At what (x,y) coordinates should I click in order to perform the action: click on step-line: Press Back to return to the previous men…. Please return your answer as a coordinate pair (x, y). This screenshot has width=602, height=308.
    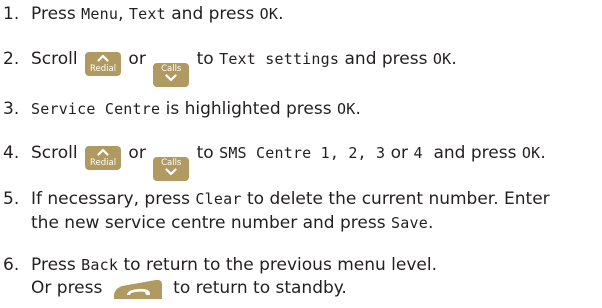
    Looking at the image, I should click on (316, 265).